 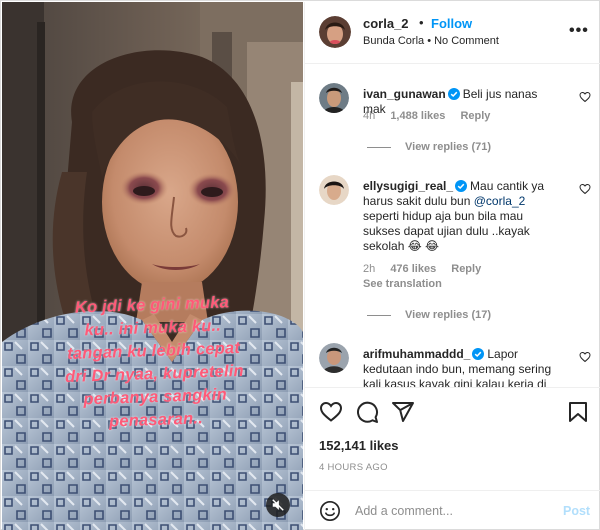 I want to click on view-replies-button: View replies (17), so click(x=429, y=315).